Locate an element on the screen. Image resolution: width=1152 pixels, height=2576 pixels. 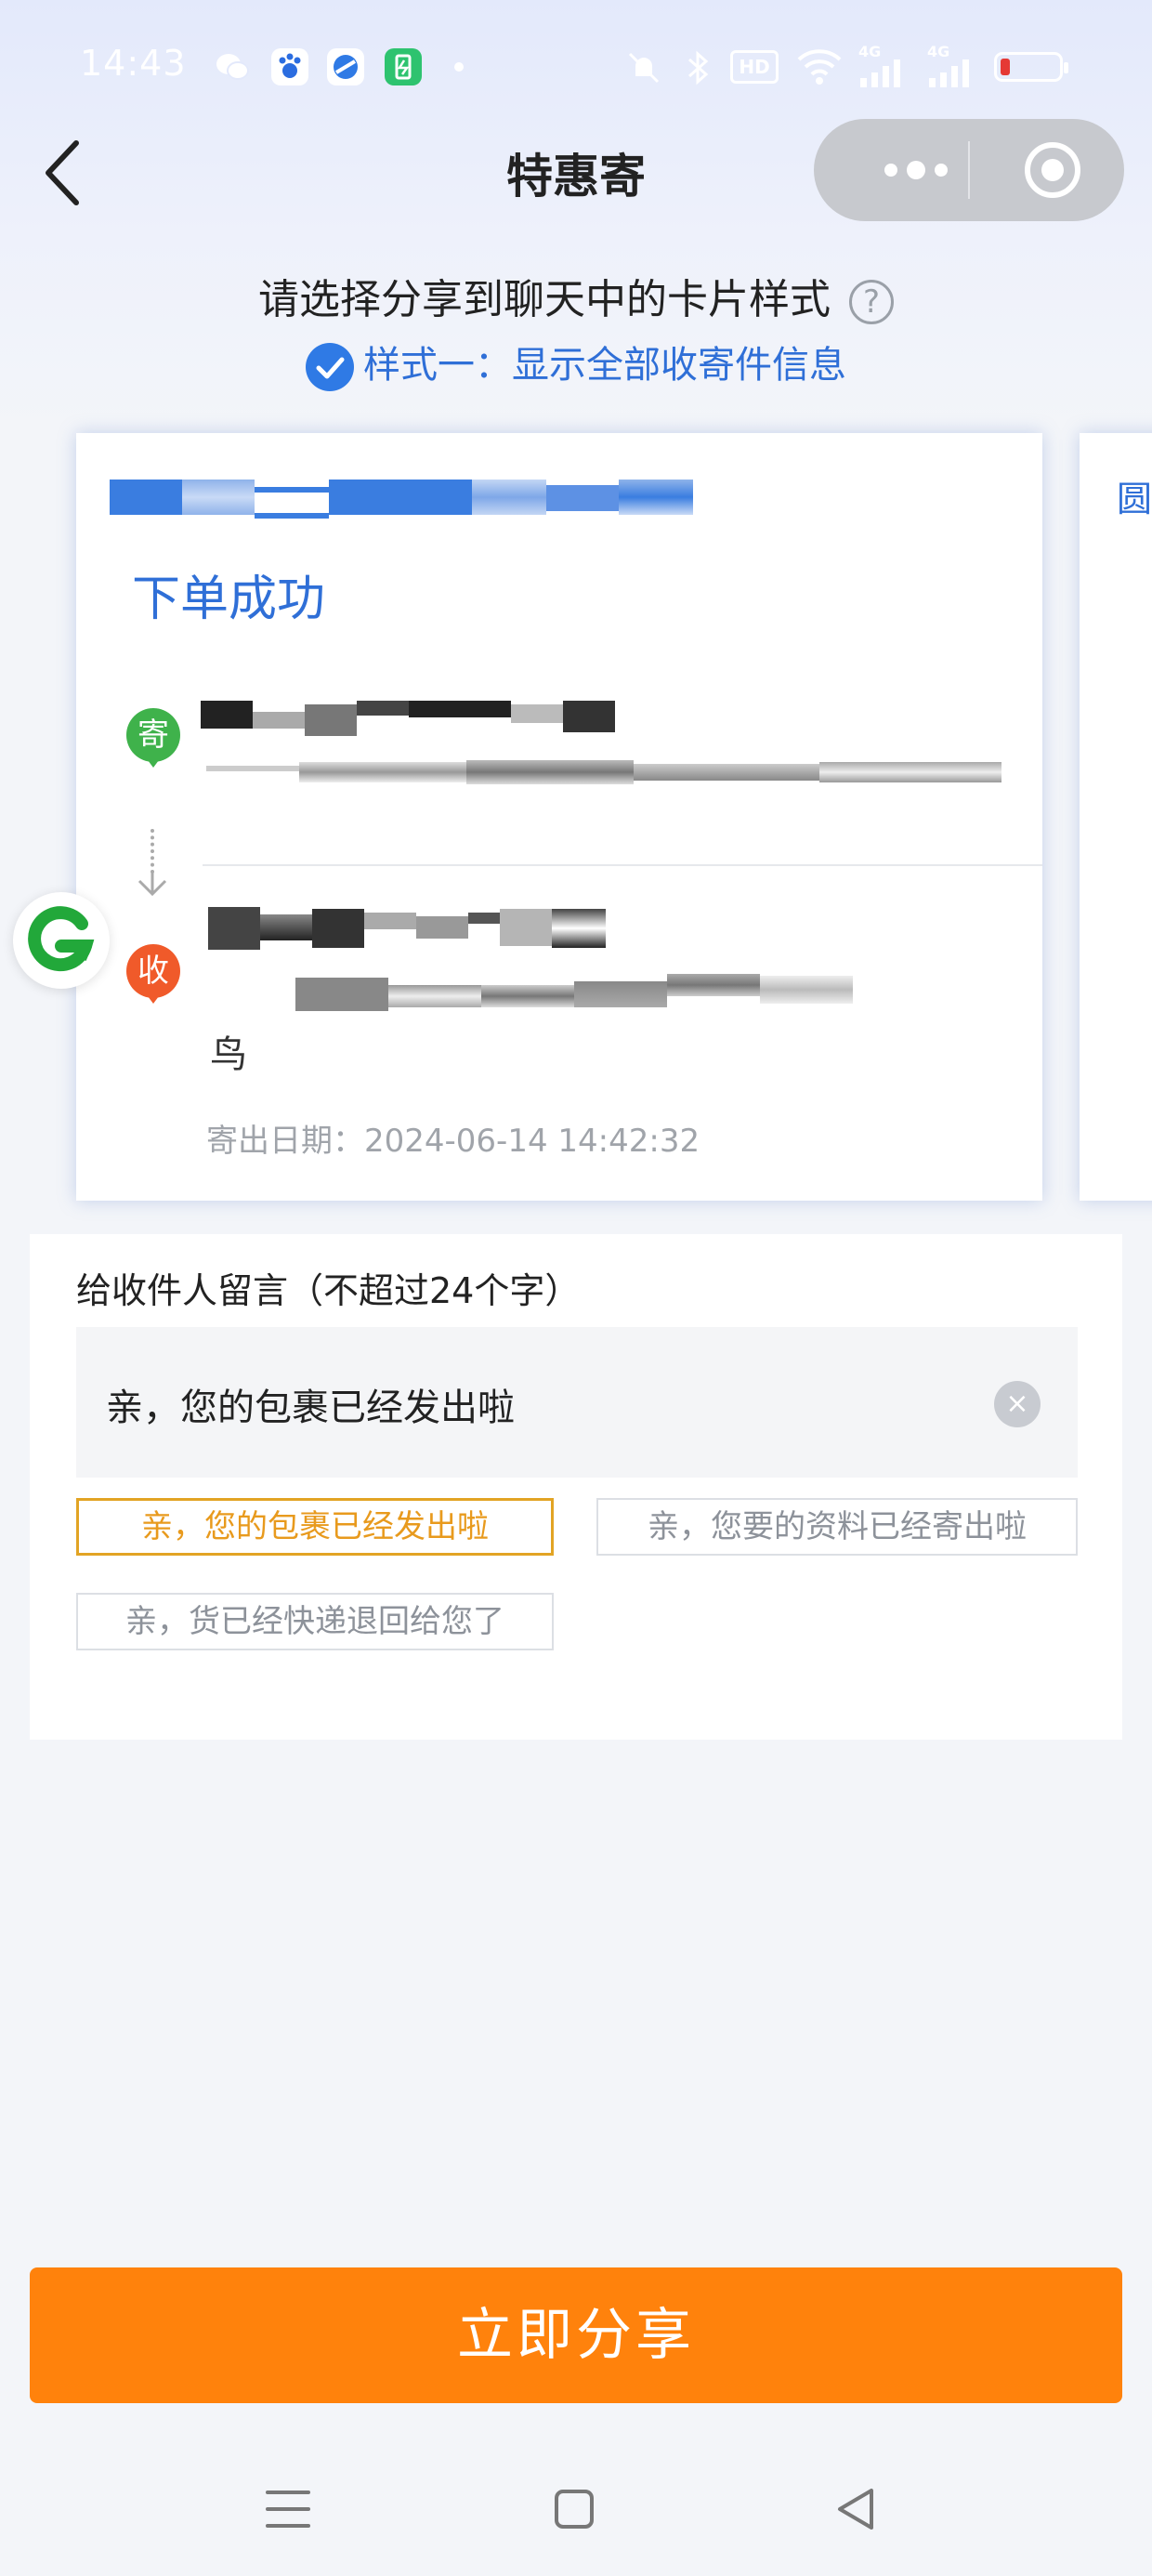
message-input: 亲，您的包裹已经发出啦 × is located at coordinates (577, 1402).